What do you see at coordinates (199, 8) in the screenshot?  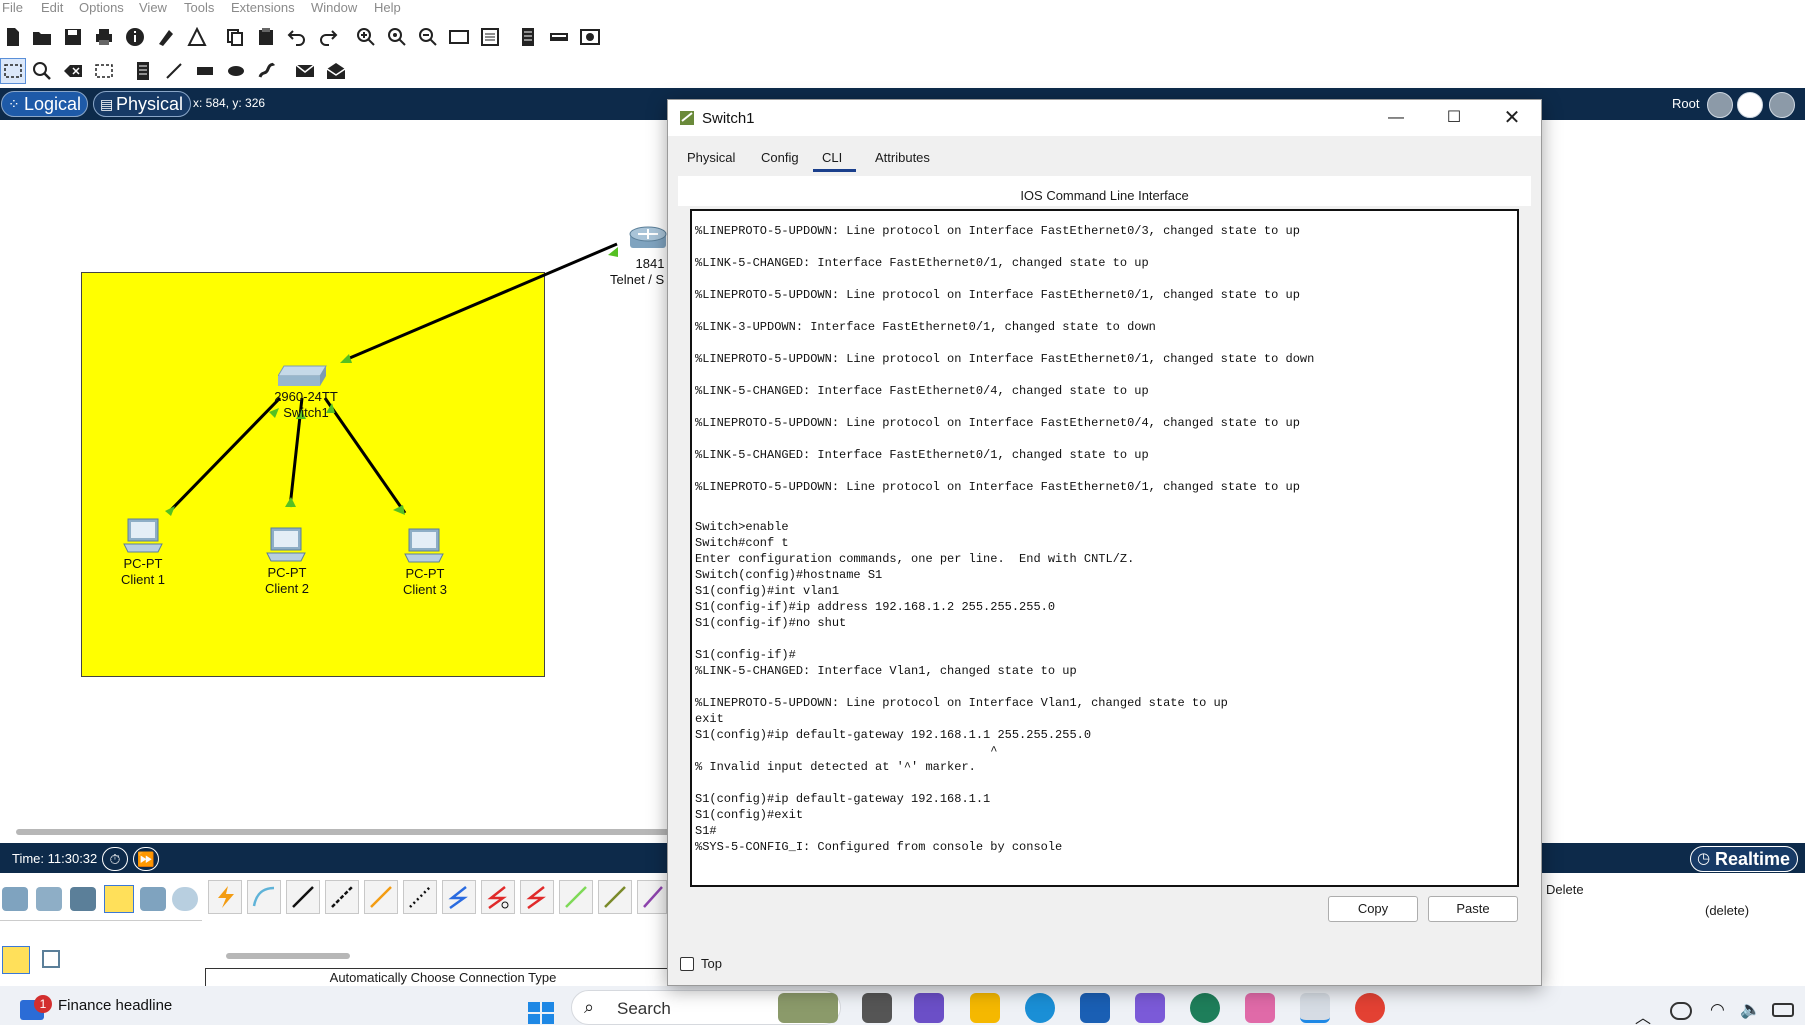 I see `menu-tools: Tools` at bounding box center [199, 8].